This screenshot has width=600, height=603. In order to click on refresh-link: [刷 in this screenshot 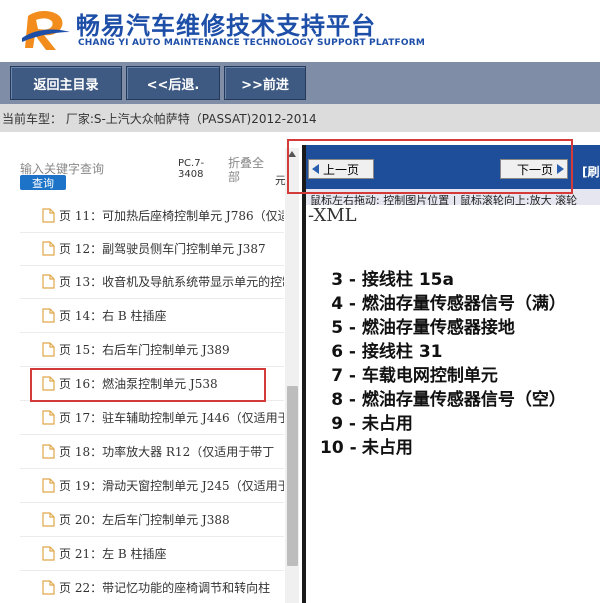, I will do `click(591, 171)`.